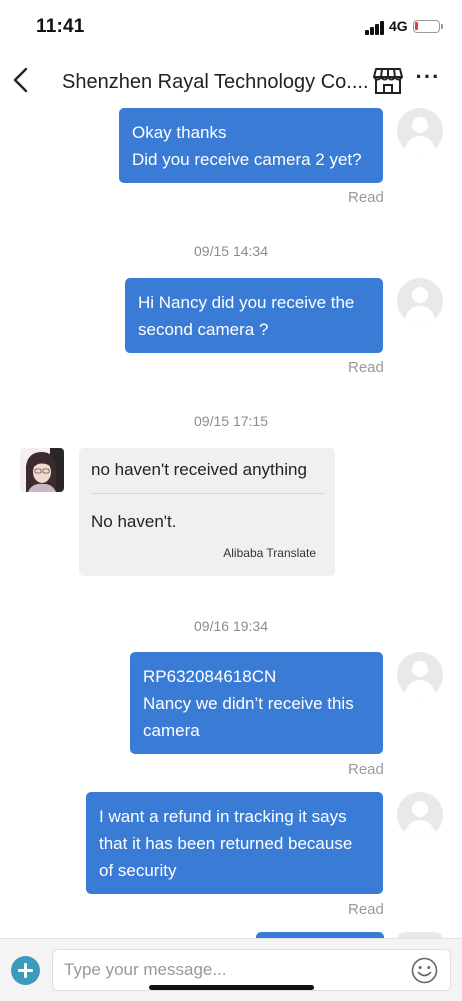  What do you see at coordinates (231, 421) in the screenshot?
I see `message-timestamp: 09/15 17:15` at bounding box center [231, 421].